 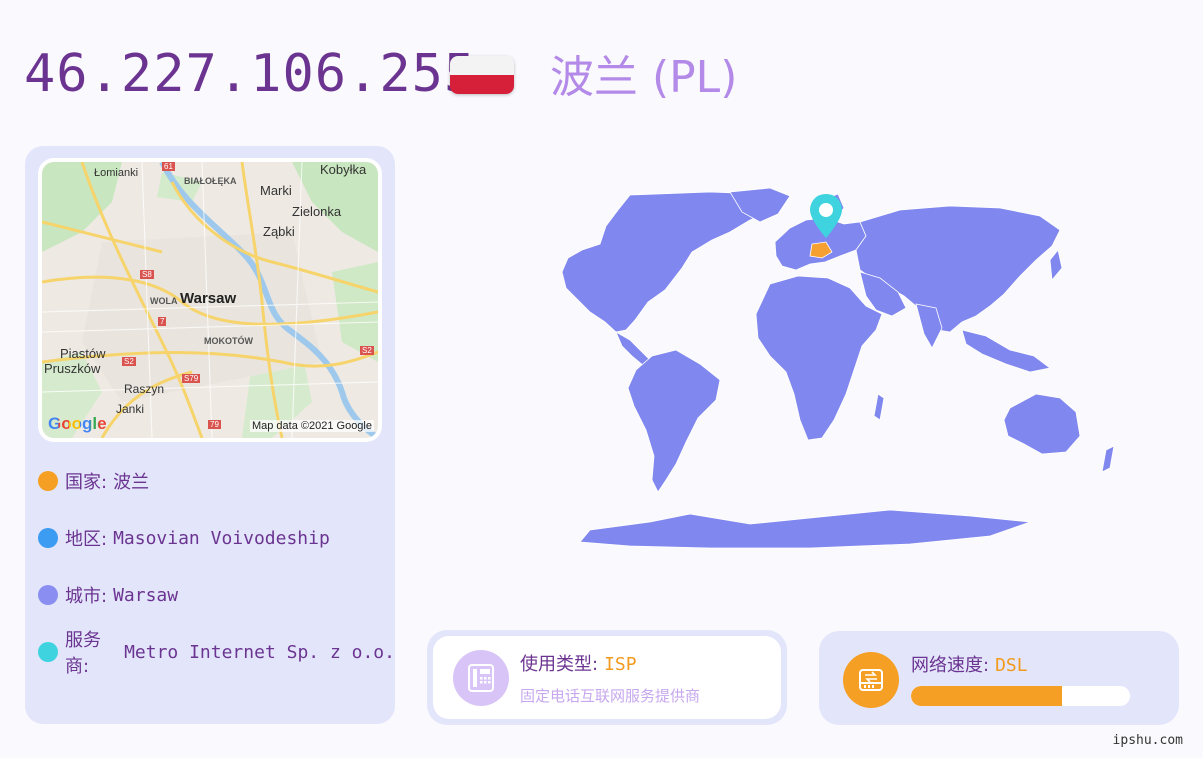 What do you see at coordinates (1006, 351) in the screenshot?
I see `southeast-asia-shape` at bounding box center [1006, 351].